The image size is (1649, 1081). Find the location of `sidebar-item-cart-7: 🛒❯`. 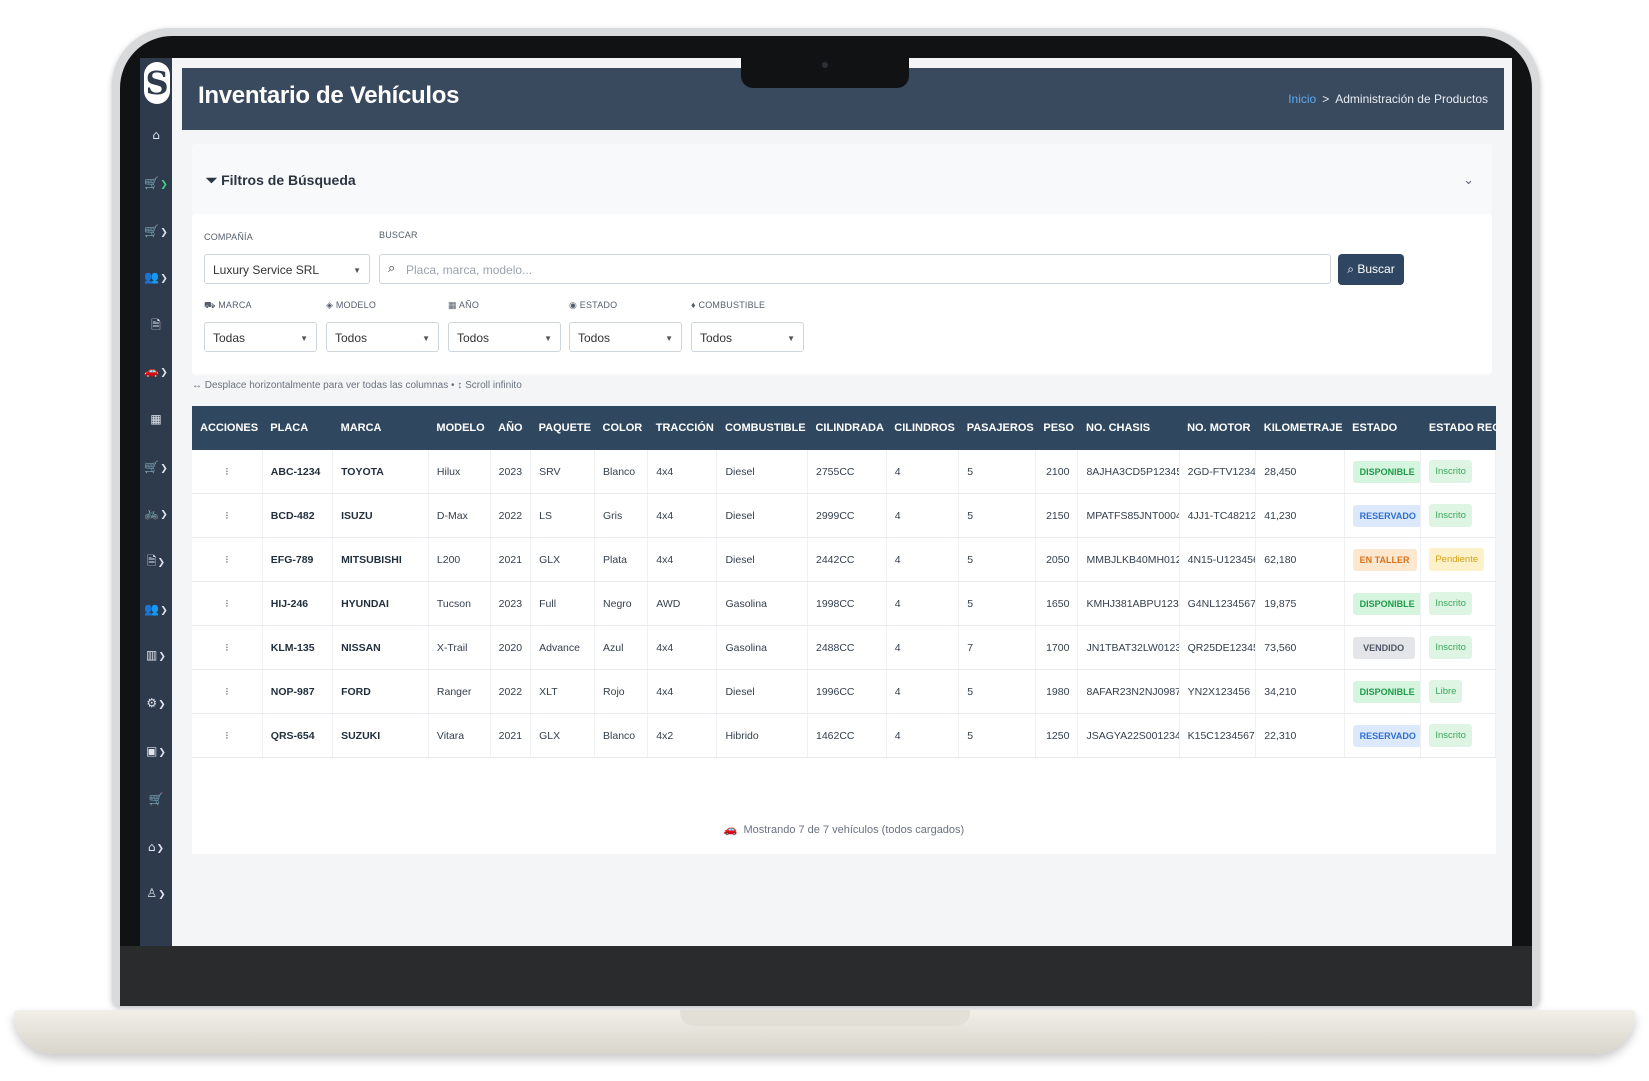

sidebar-item-cart-7: 🛒❯ is located at coordinates (156, 467).